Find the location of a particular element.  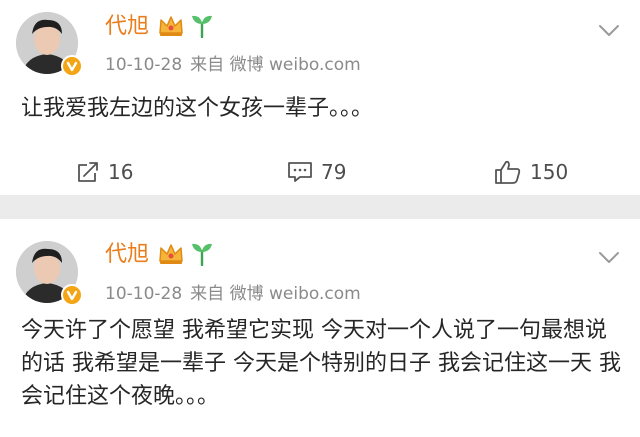

like-button: 150 is located at coordinates (531, 172).